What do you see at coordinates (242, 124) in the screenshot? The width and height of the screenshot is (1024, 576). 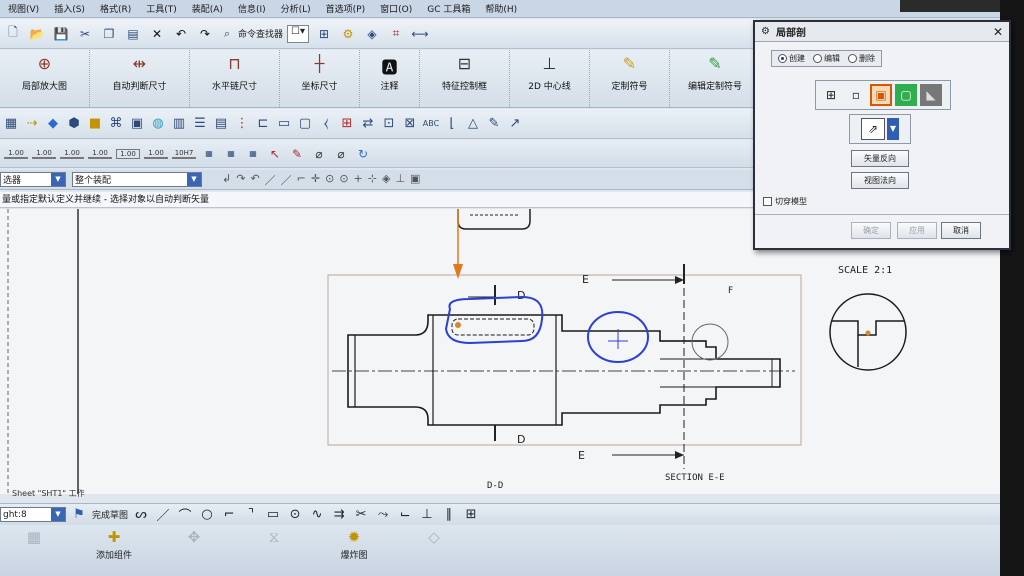 I see `balloon-icon: ⋮` at bounding box center [242, 124].